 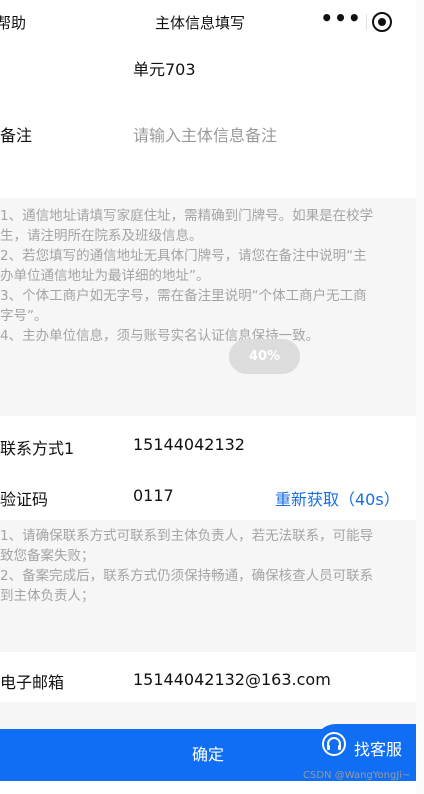 I want to click on tip-line: 生，请注明所在院系及班级信息。, so click(x=101, y=236).